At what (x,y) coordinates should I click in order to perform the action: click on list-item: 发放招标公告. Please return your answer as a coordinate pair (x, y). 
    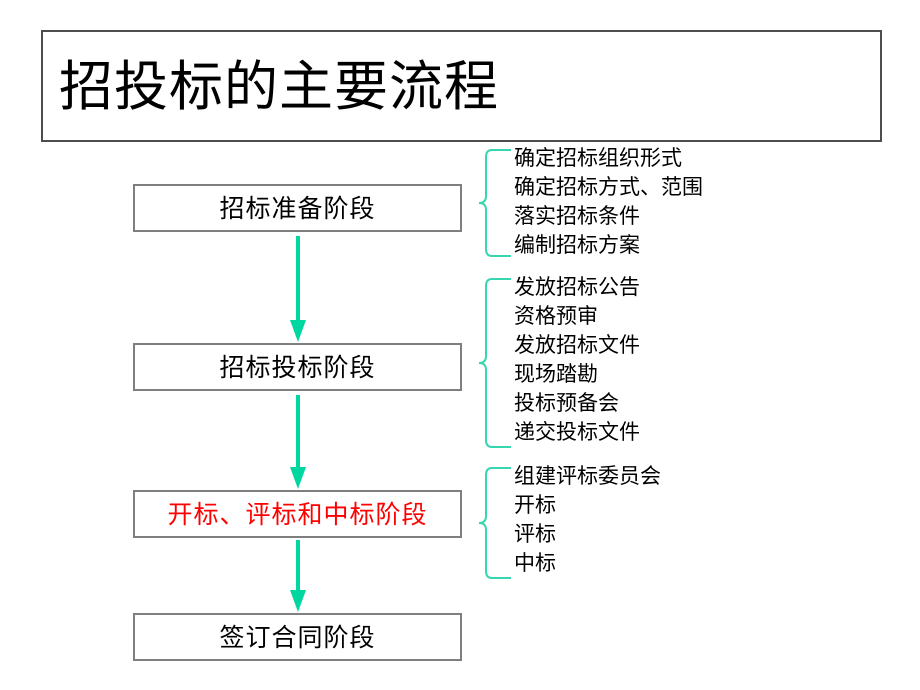
    Looking at the image, I should click on (577, 287).